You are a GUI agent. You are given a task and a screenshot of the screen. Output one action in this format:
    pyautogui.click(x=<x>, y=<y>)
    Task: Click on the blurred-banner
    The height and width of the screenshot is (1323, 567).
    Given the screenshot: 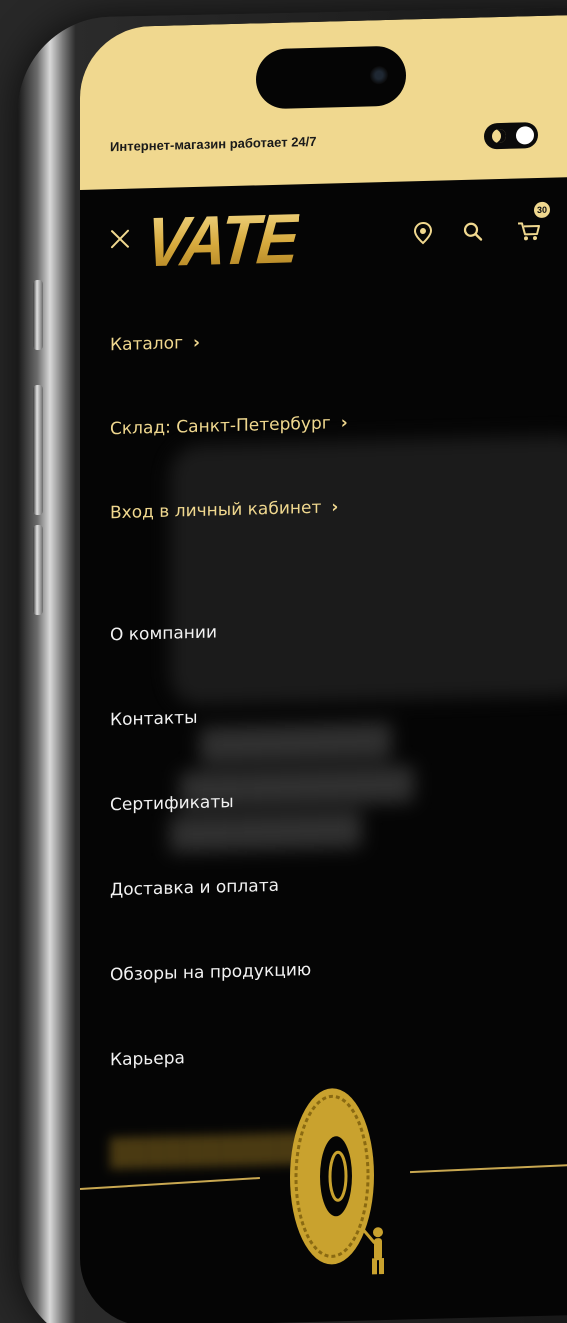 What is the action you would take?
    pyautogui.click(x=523, y=576)
    